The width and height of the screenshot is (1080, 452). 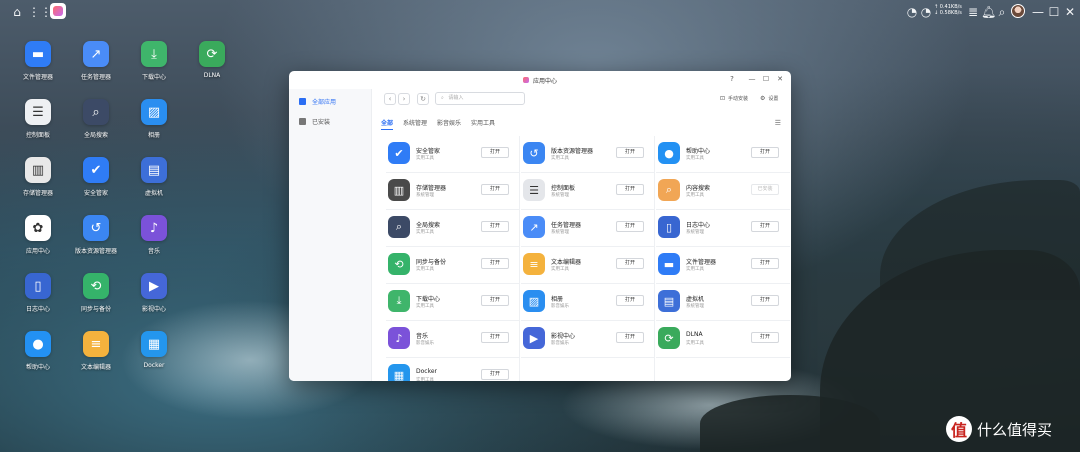 I want to click on photo-icon: ▨, so click(x=154, y=112).